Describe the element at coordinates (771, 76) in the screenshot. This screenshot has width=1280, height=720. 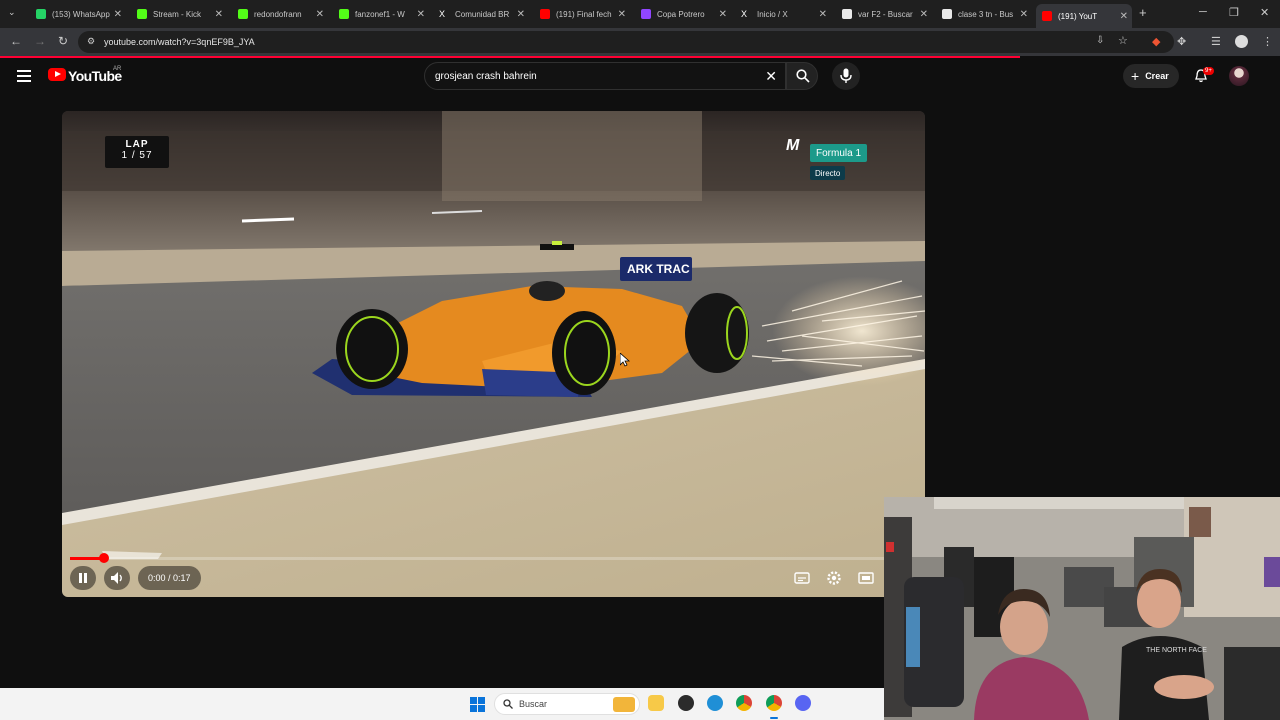
I see `clear-search-icon: ✕` at that location.